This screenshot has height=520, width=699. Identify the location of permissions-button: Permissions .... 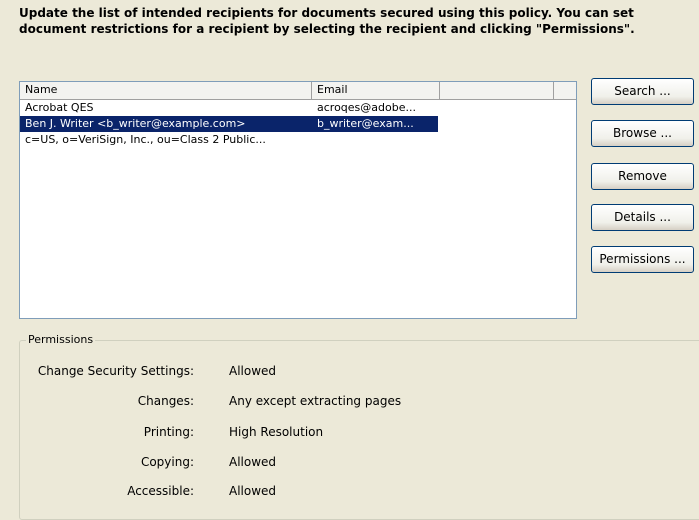
(642, 259).